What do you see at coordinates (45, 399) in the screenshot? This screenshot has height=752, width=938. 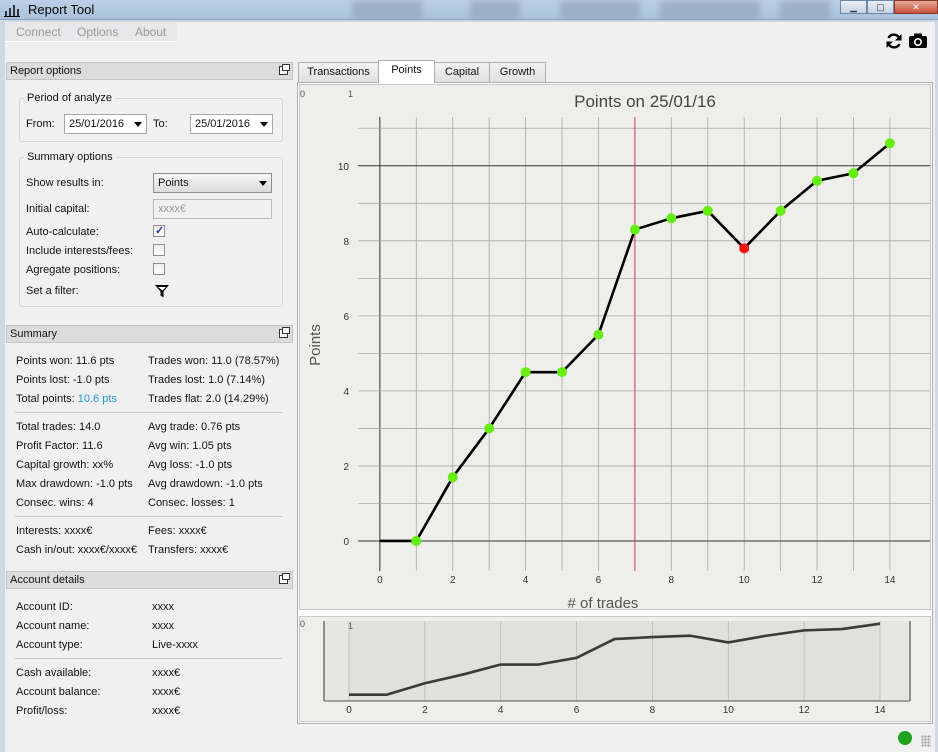 I see `total-points-label: Total points:` at bounding box center [45, 399].